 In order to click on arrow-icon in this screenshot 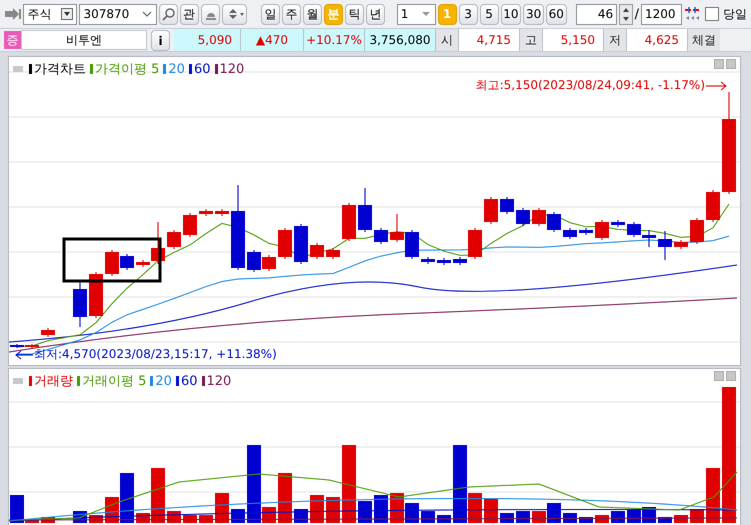, I will do `click(13, 14)`.